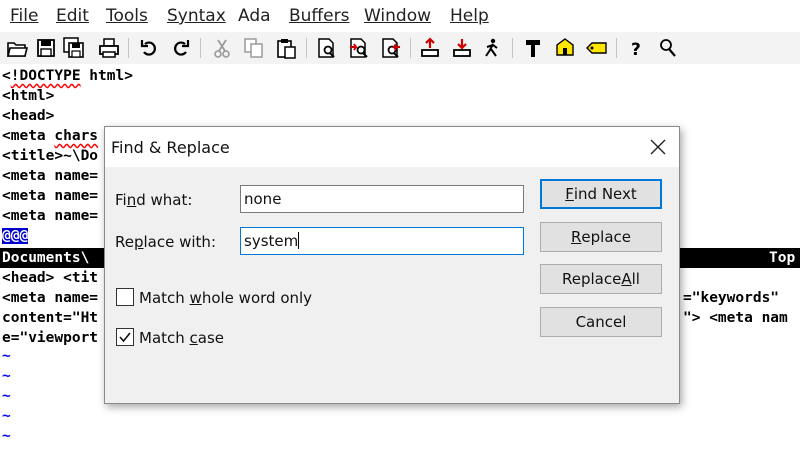 The height and width of the screenshot is (450, 800). Describe the element at coordinates (462, 48) in the screenshot. I see `save-session-icon` at that location.